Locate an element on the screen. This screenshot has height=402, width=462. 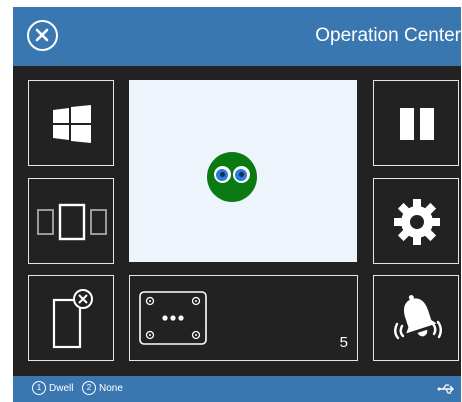
alarm-button is located at coordinates (416, 318).